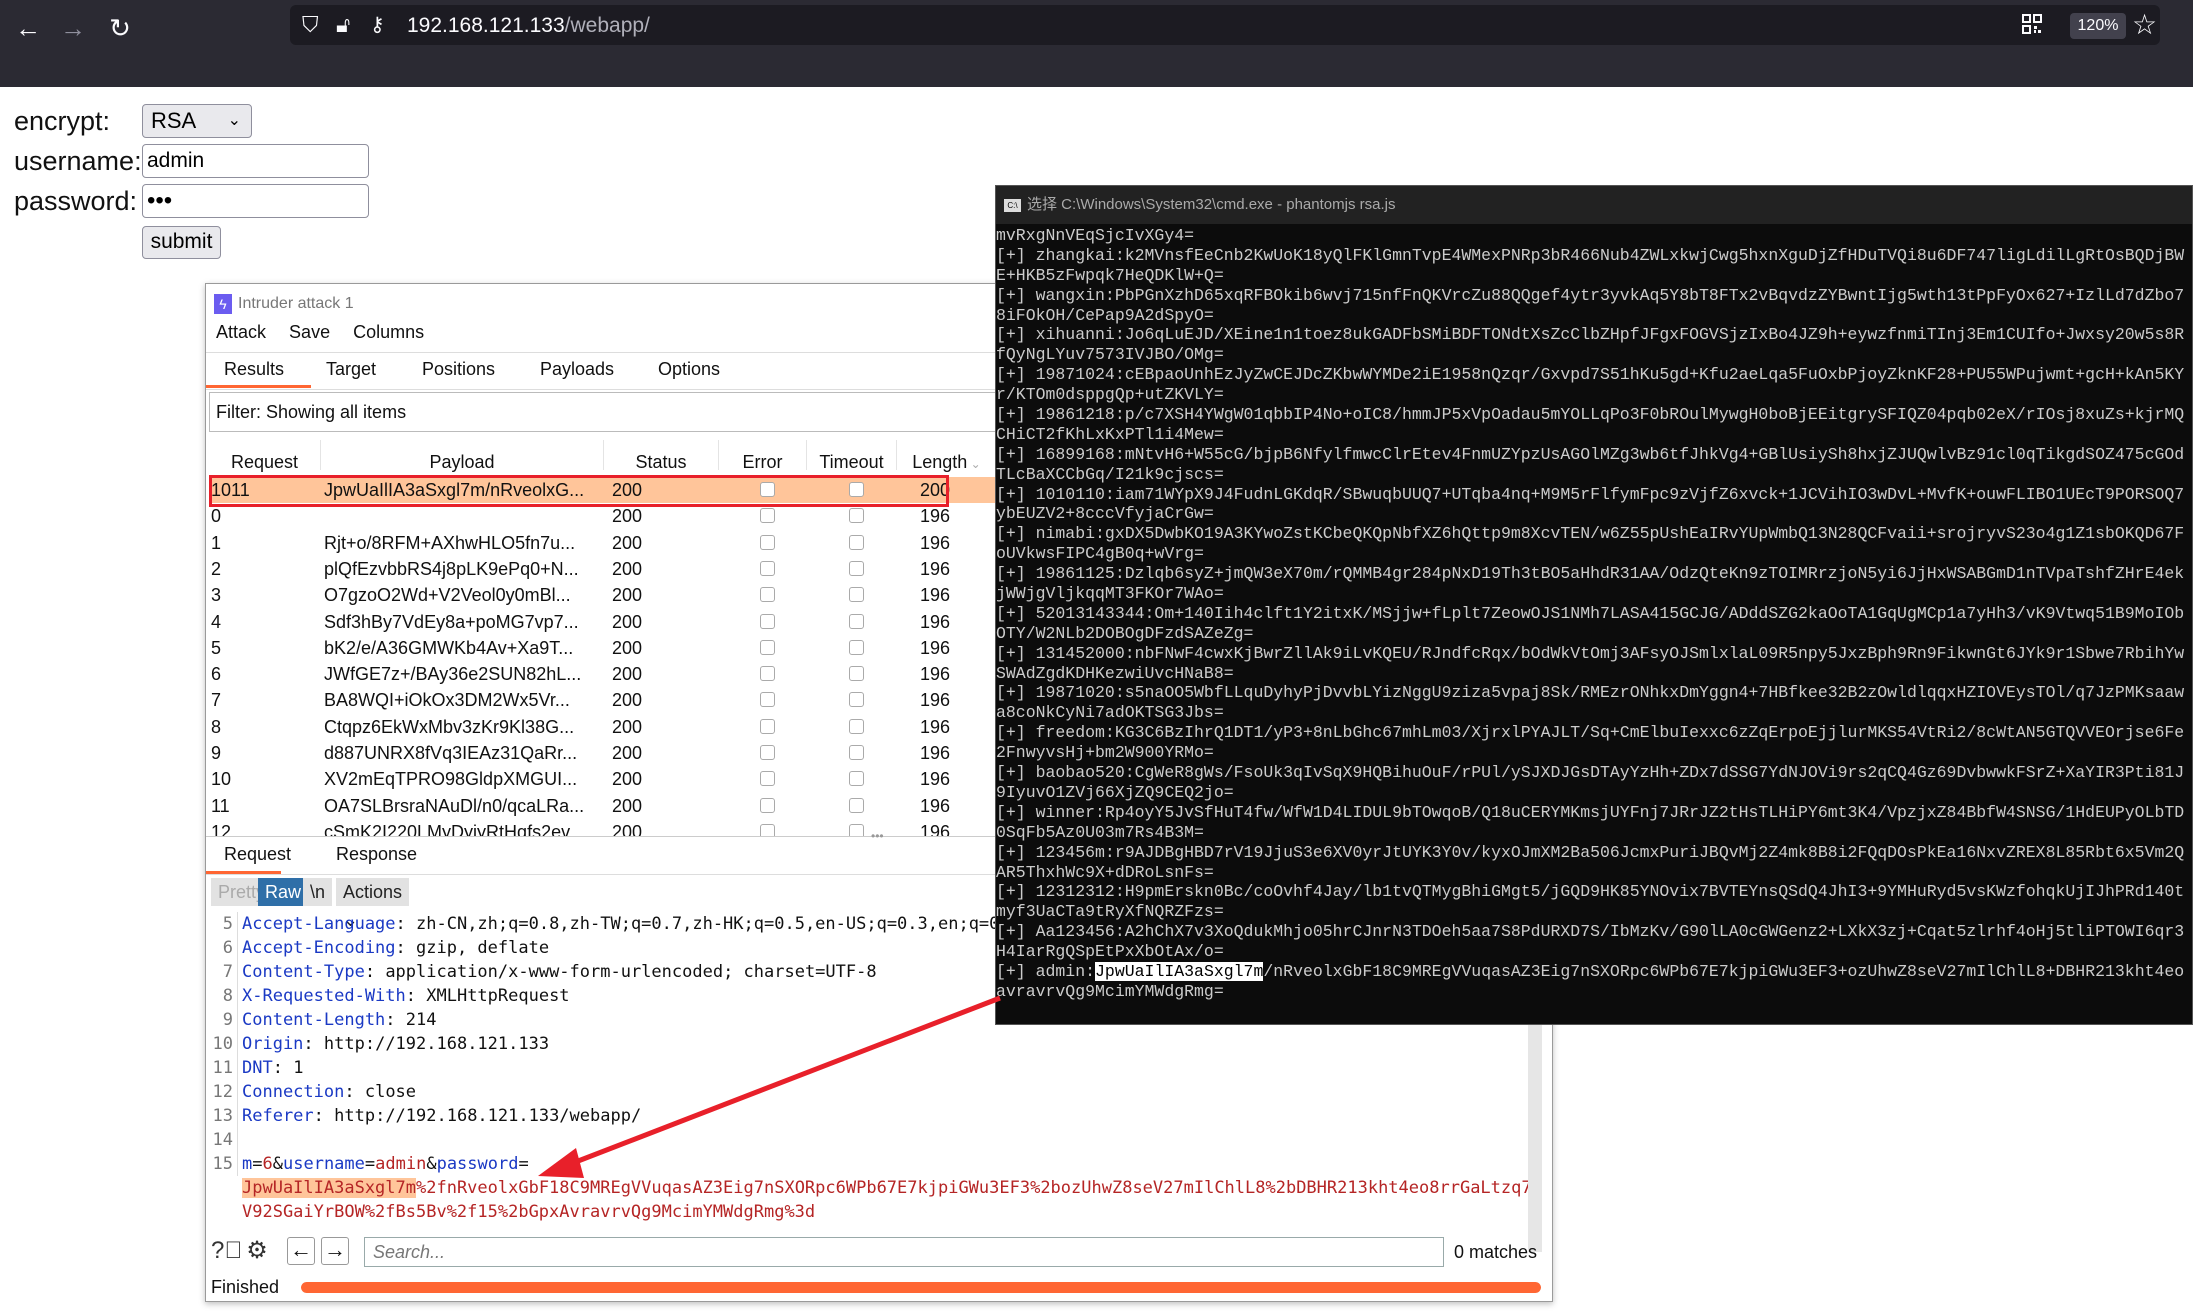 Image resolution: width=2193 pixels, height=1314 pixels. I want to click on gear-icon: ⚙, so click(257, 1251).